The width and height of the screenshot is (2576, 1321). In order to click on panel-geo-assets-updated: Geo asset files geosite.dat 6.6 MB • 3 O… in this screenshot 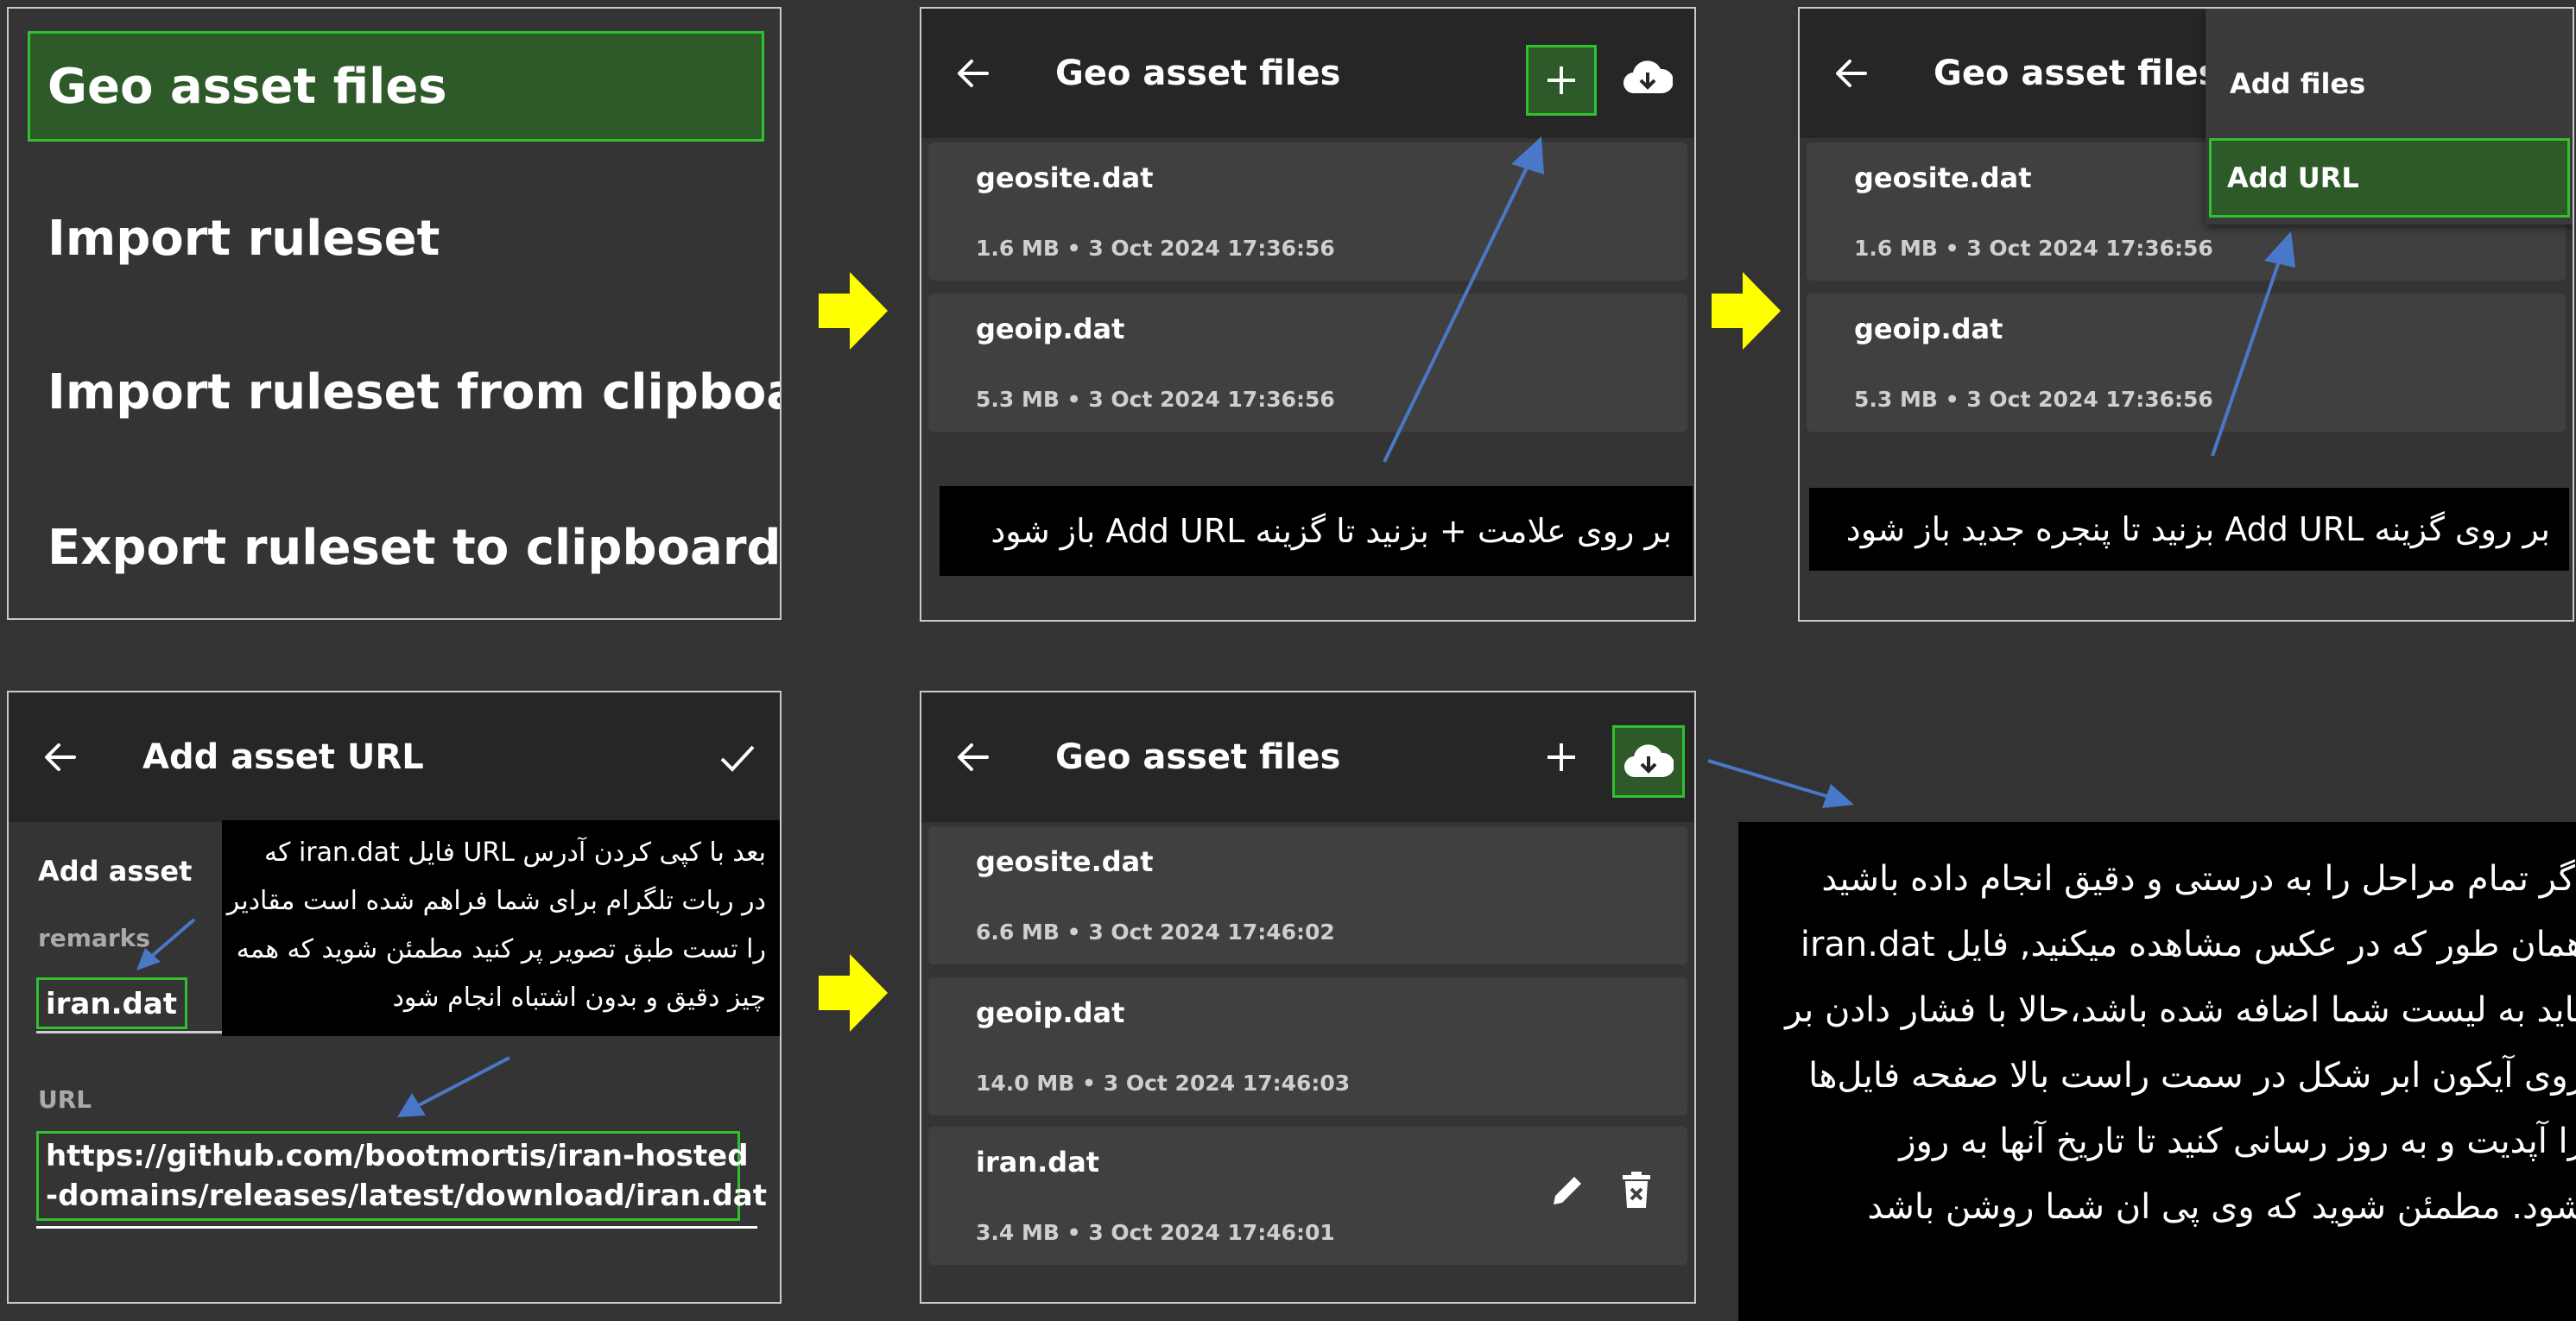, I will do `click(1308, 998)`.